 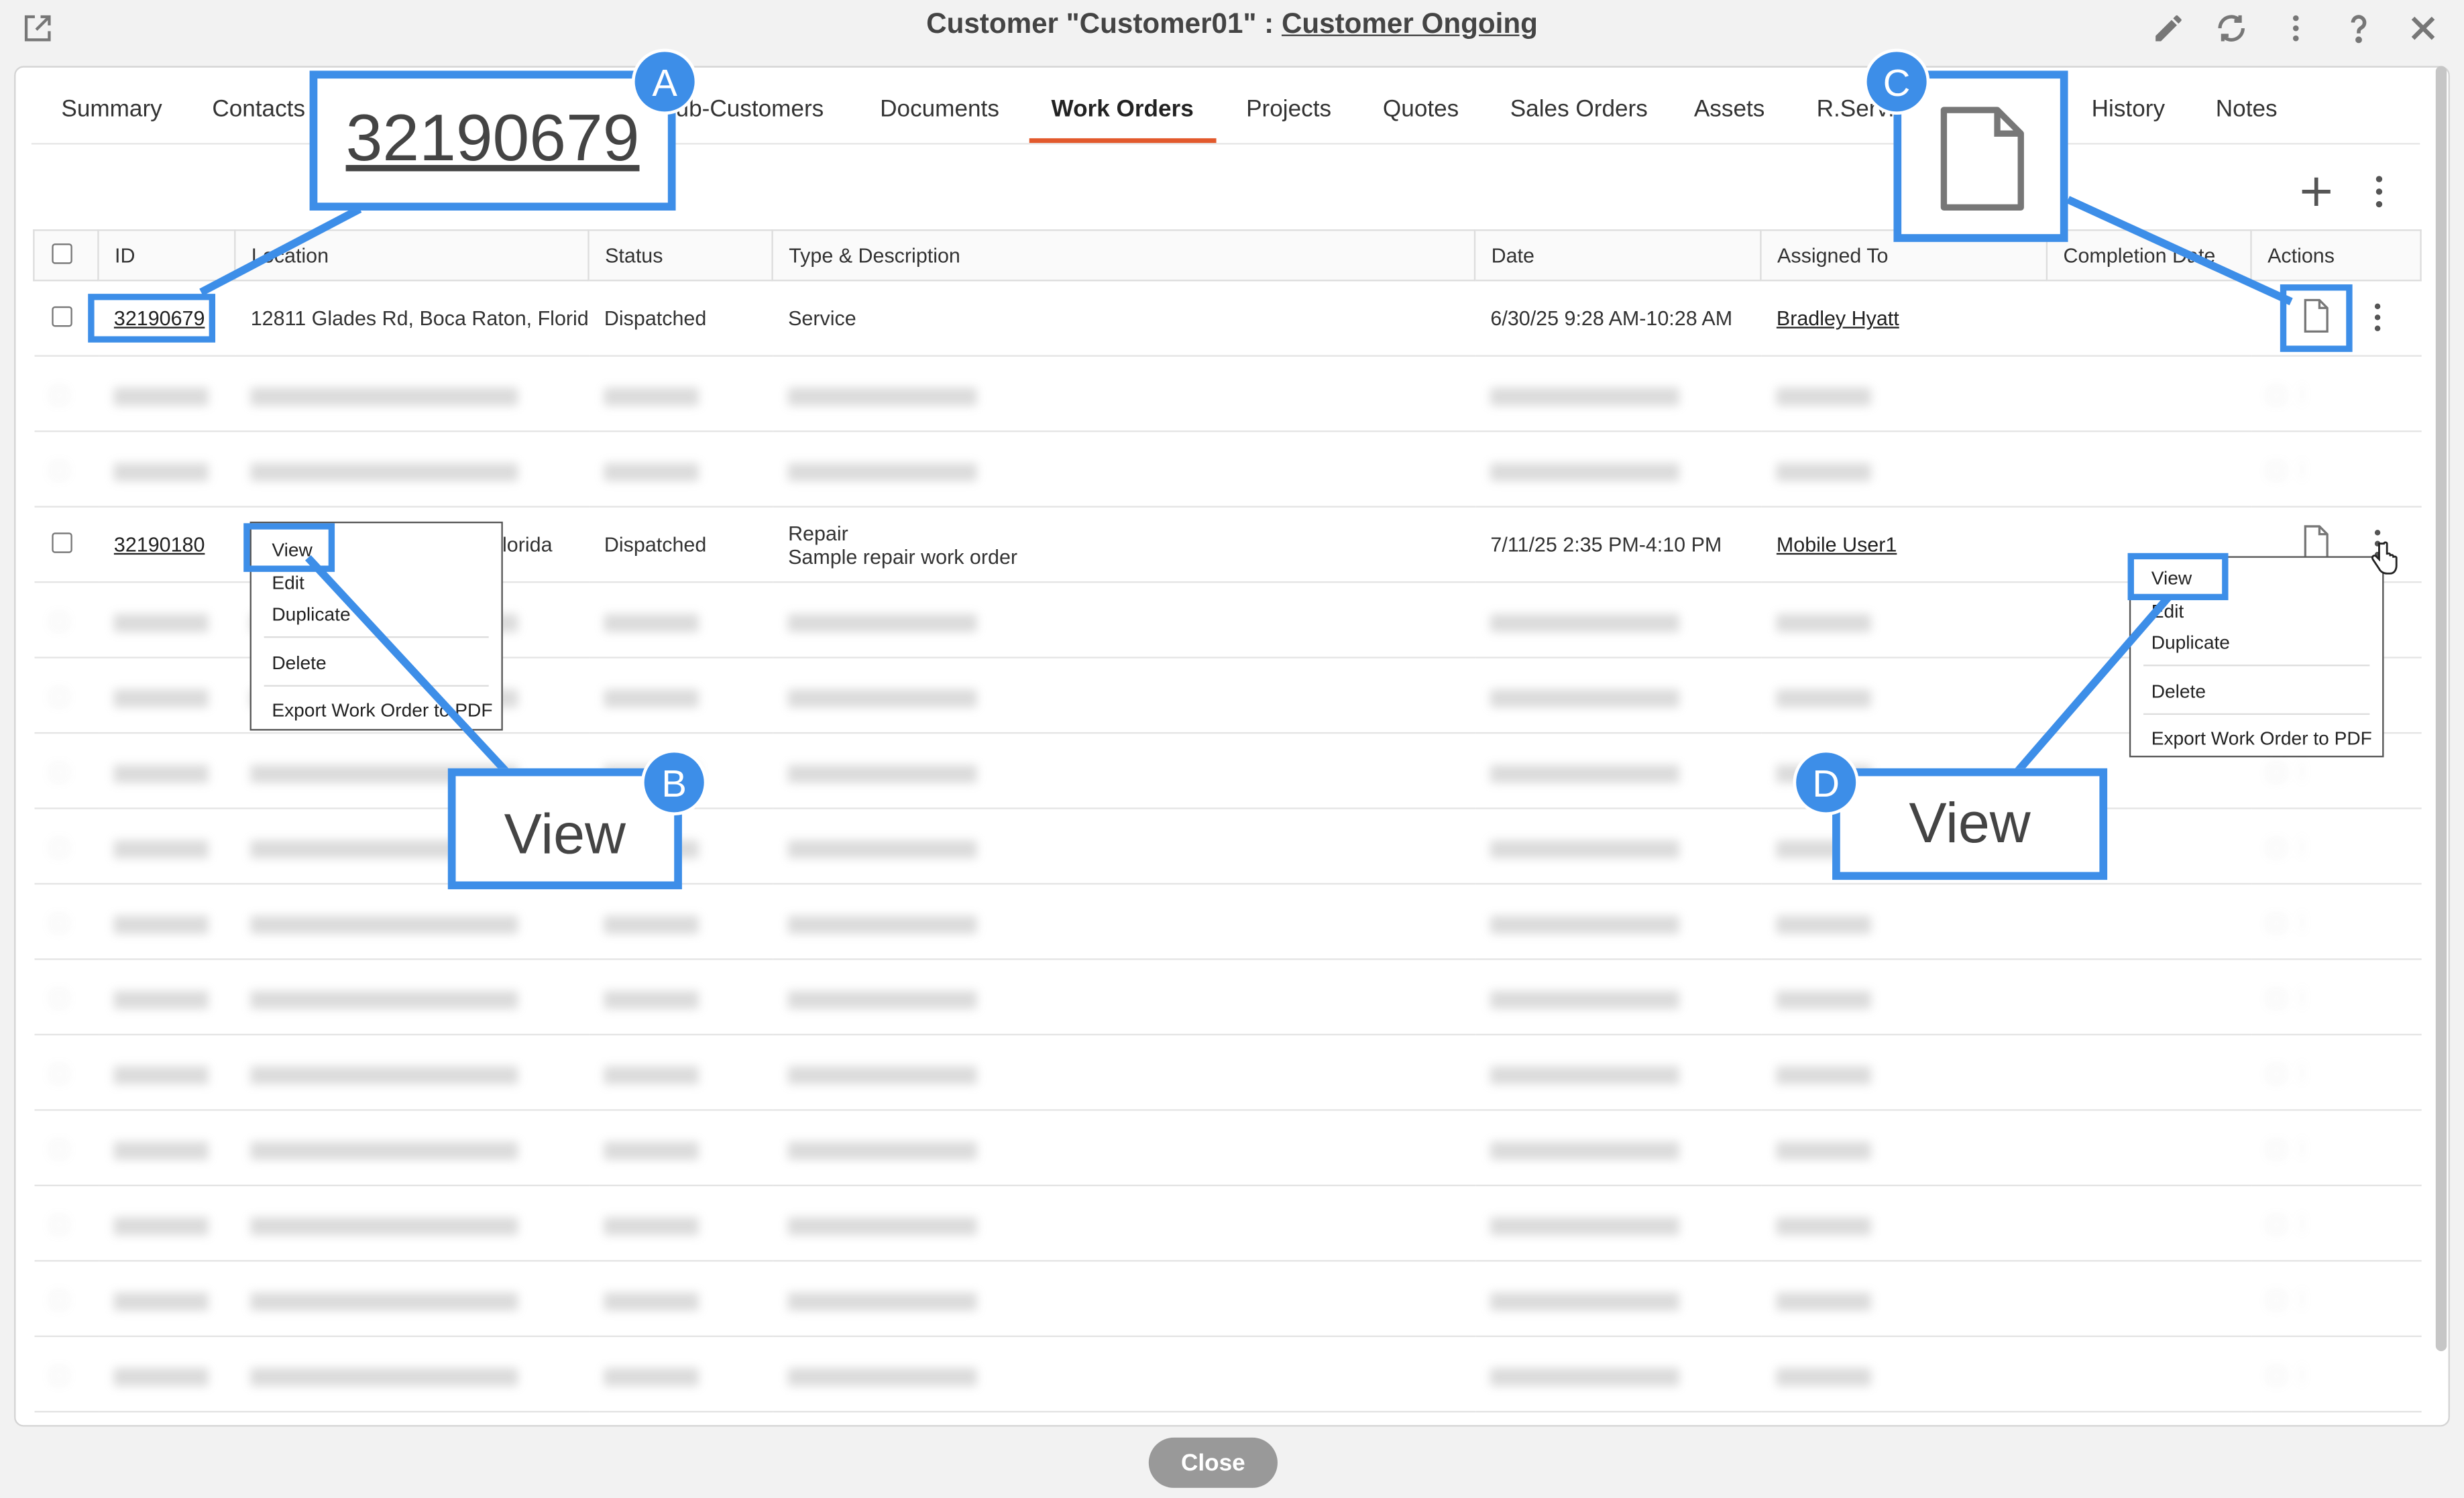 I want to click on close-button: Close, so click(x=1213, y=1462).